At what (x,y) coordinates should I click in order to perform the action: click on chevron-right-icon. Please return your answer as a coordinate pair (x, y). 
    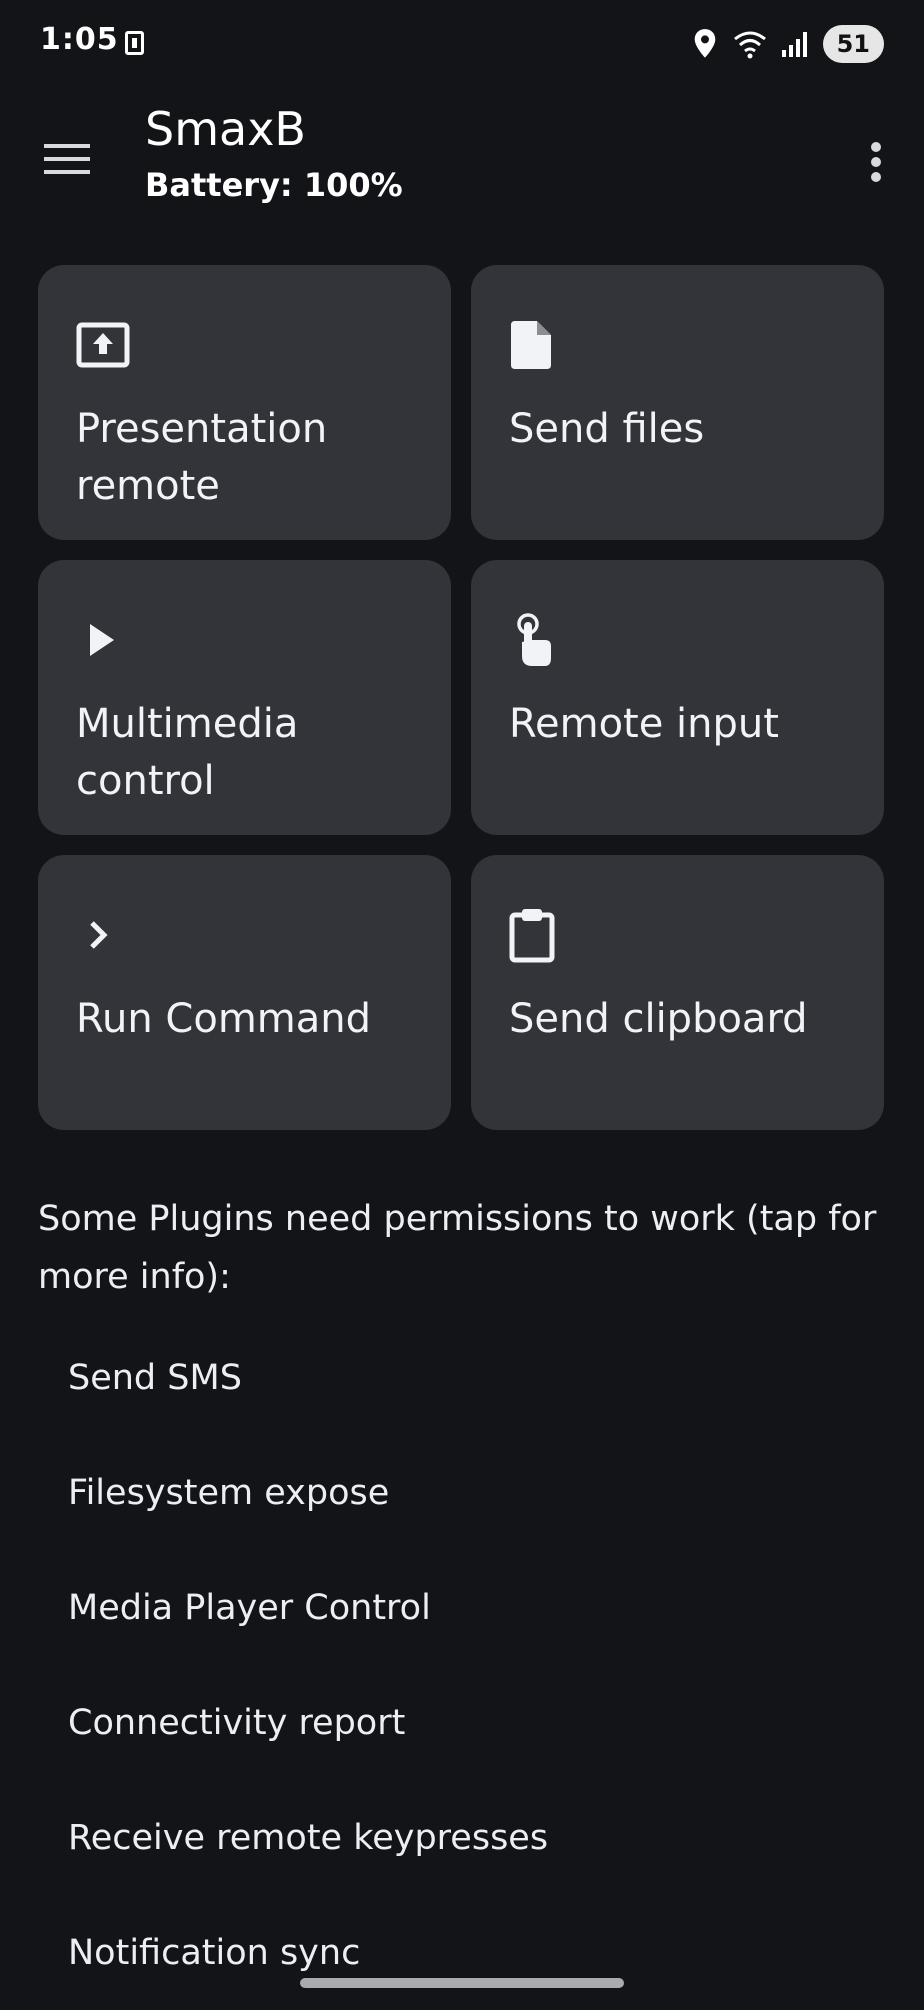
    Looking at the image, I should click on (104, 935).